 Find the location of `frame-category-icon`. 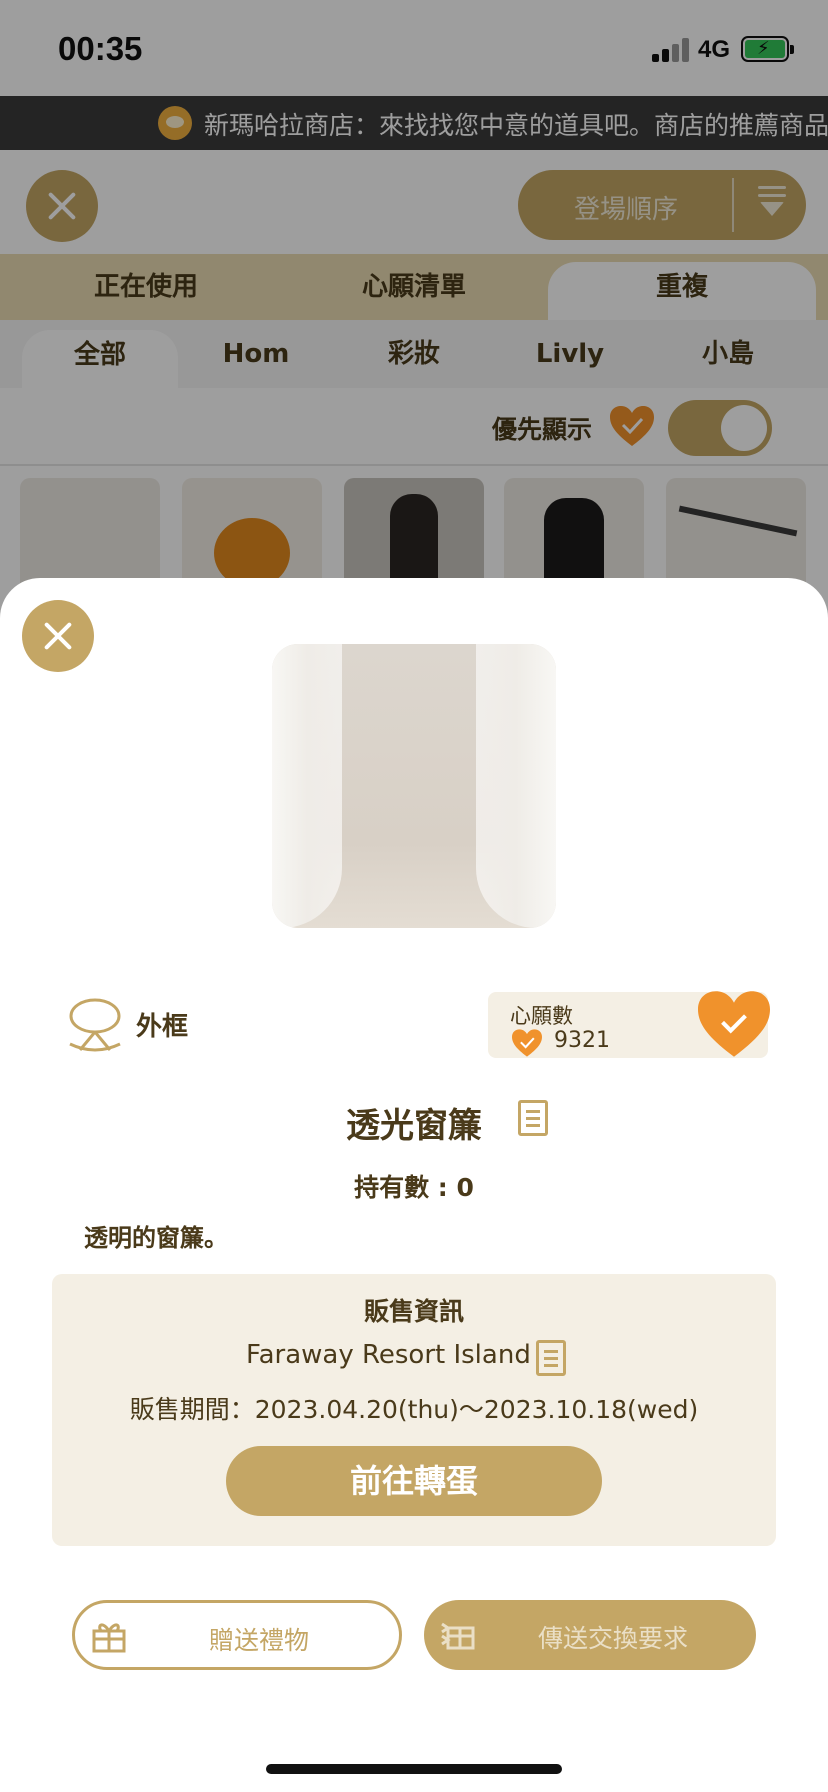

frame-category-icon is located at coordinates (95, 1025).